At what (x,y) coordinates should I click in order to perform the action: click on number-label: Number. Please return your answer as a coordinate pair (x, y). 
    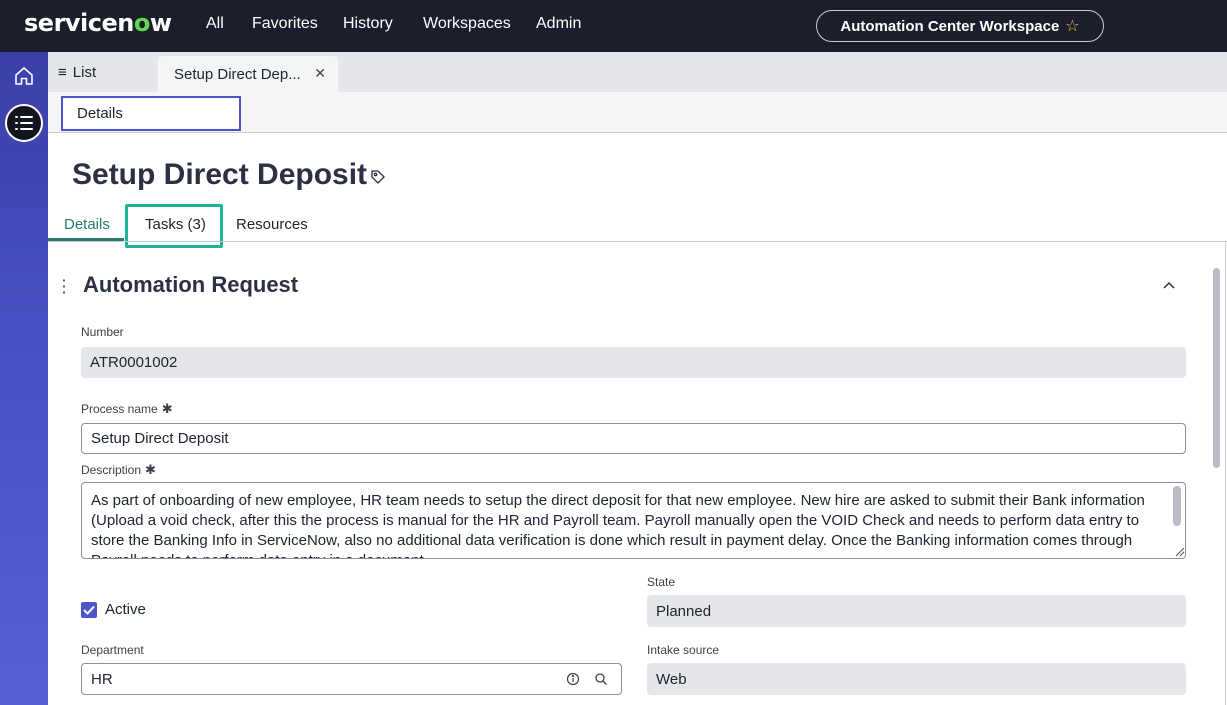
    Looking at the image, I should click on (102, 332).